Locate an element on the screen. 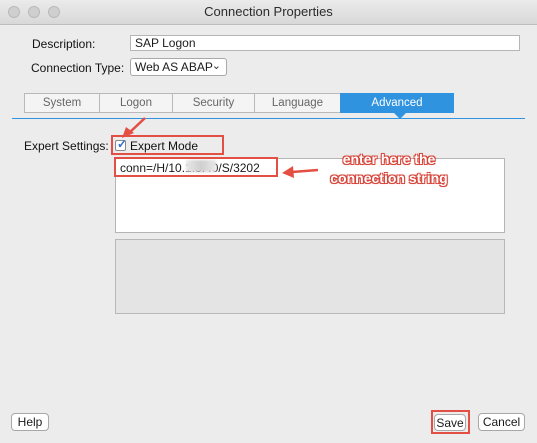 Image resolution: width=537 pixels, height=443 pixels. save-button-highlight is located at coordinates (450, 422).